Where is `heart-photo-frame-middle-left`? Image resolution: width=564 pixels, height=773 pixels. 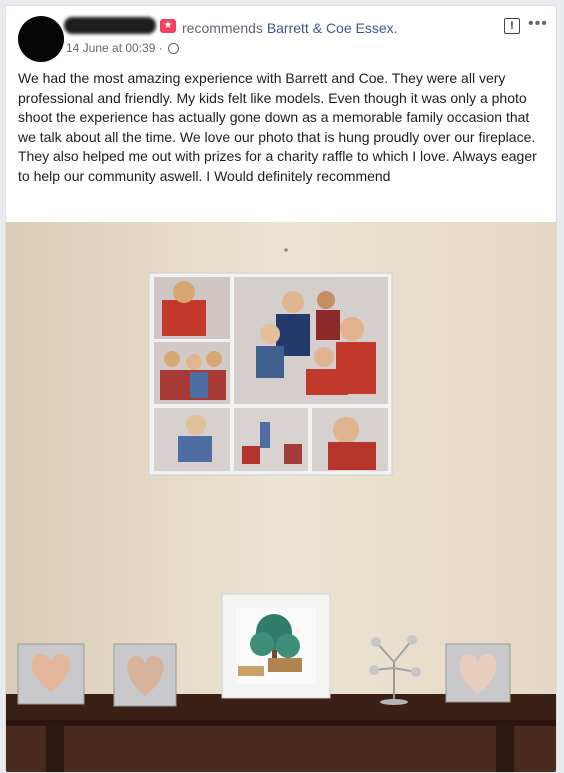 heart-photo-frame-middle-left is located at coordinates (145, 675).